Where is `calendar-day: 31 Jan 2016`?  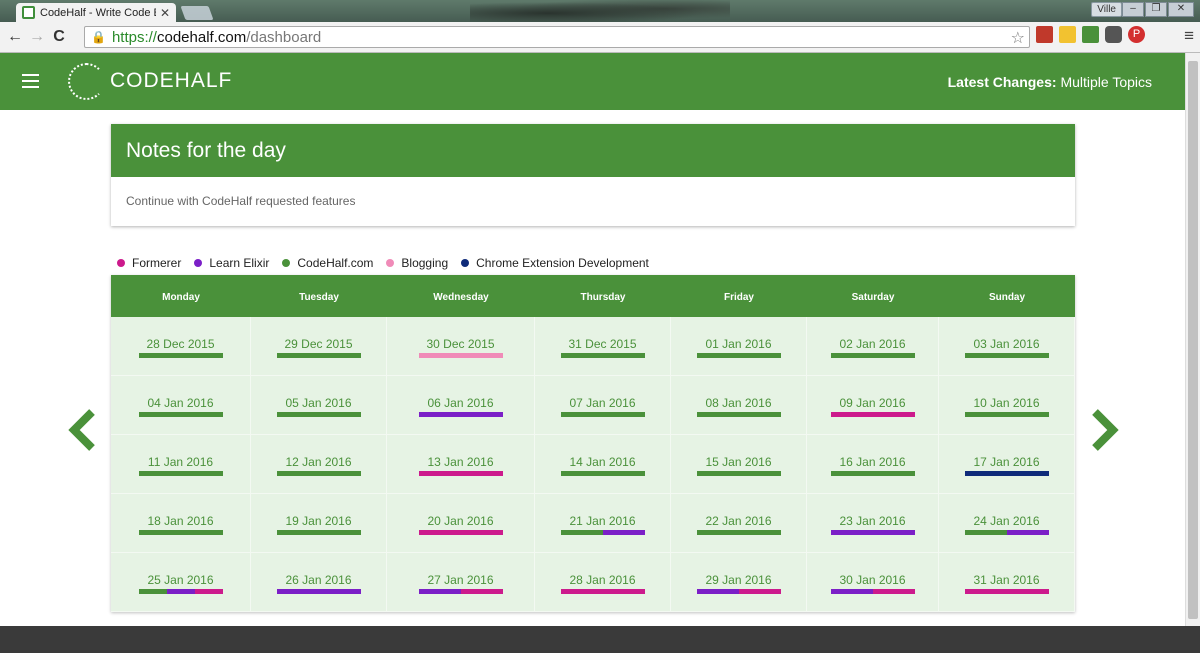 calendar-day: 31 Jan 2016 is located at coordinates (1007, 582).